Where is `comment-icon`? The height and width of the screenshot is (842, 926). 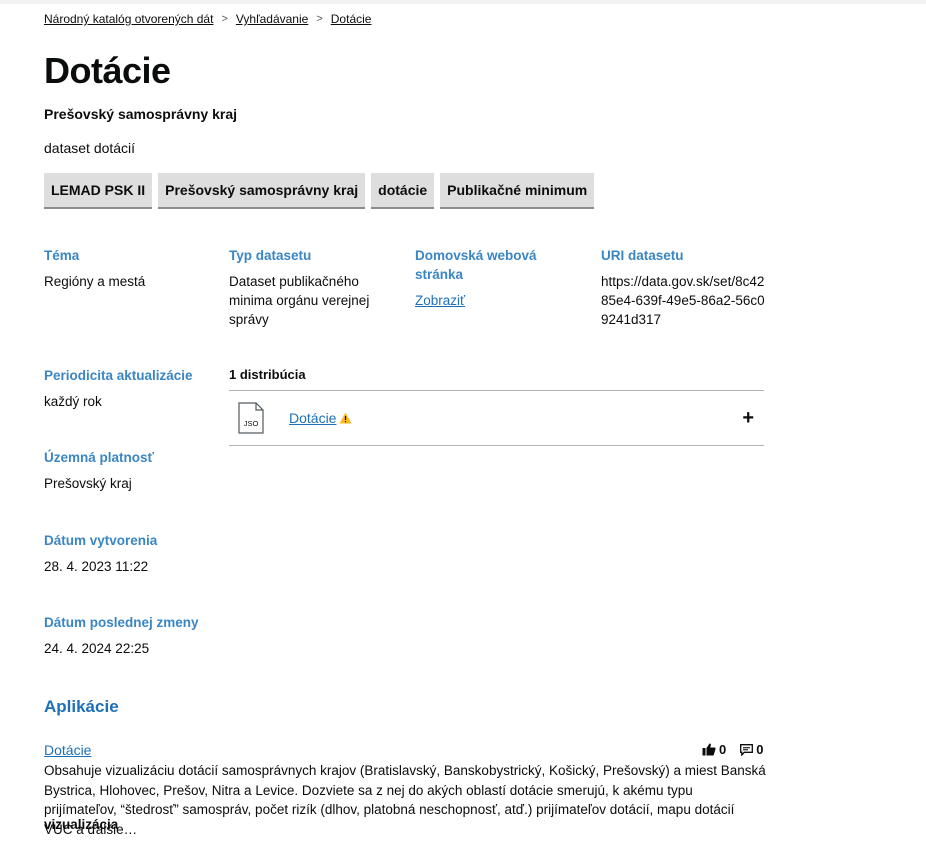
comment-icon is located at coordinates (747, 749).